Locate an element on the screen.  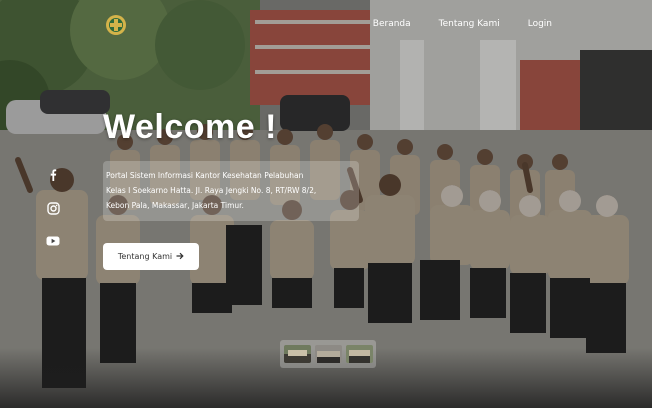
facebook-icon is located at coordinates (53, 175).